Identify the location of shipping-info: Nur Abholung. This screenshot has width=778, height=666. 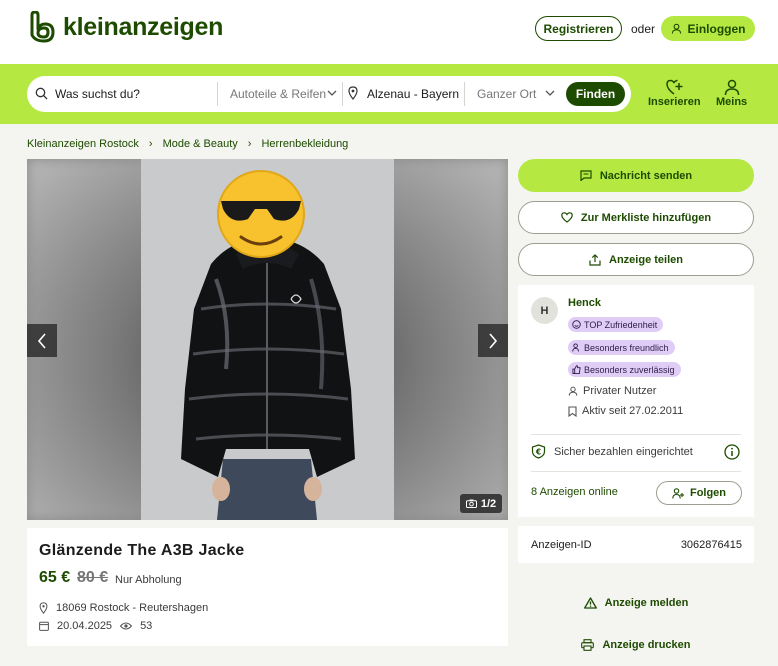
(148, 580).